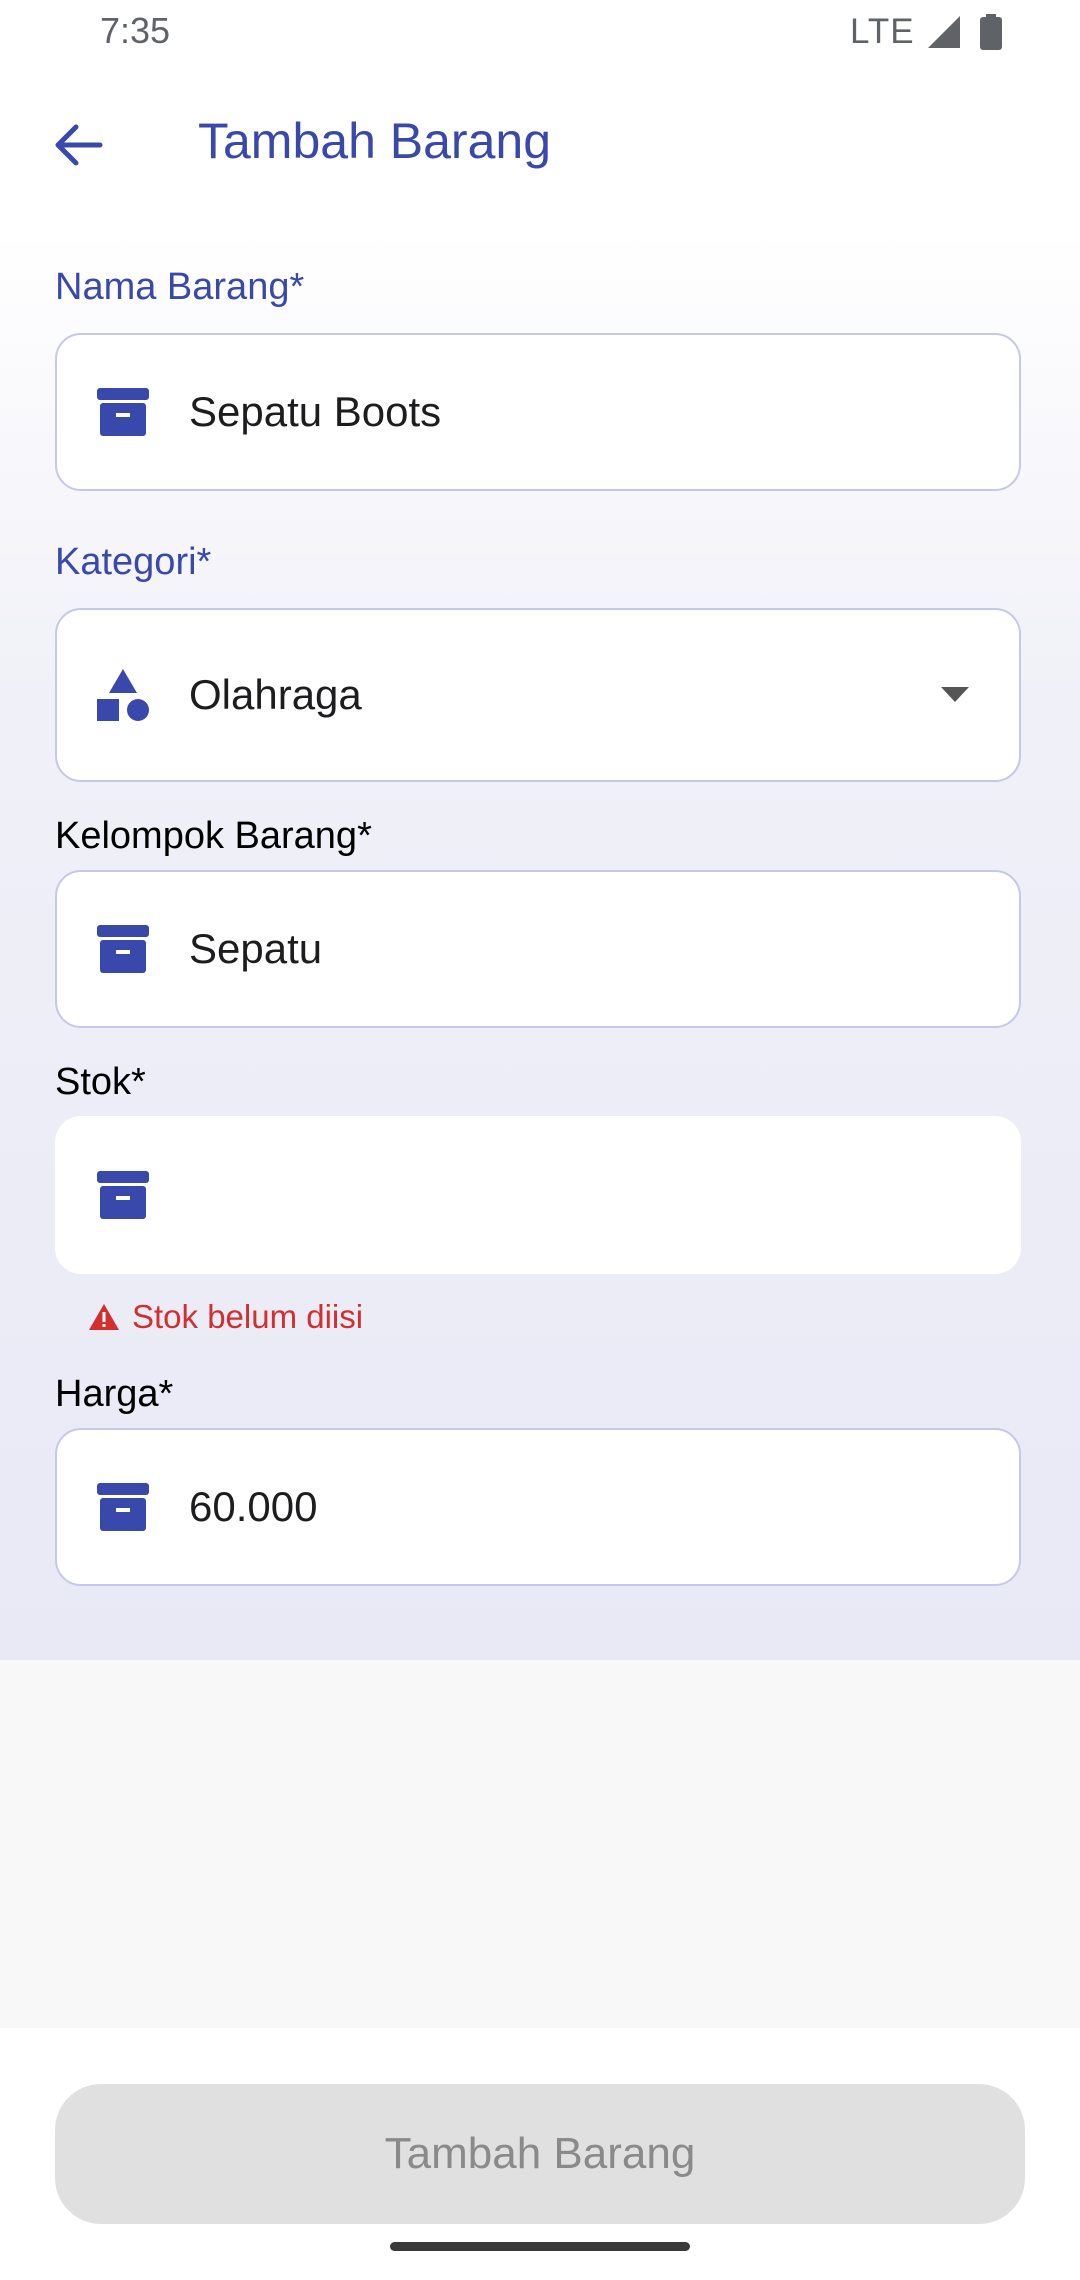 The width and height of the screenshot is (1080, 2280). I want to click on kelompok-barang-value: Sepatu, so click(256, 948).